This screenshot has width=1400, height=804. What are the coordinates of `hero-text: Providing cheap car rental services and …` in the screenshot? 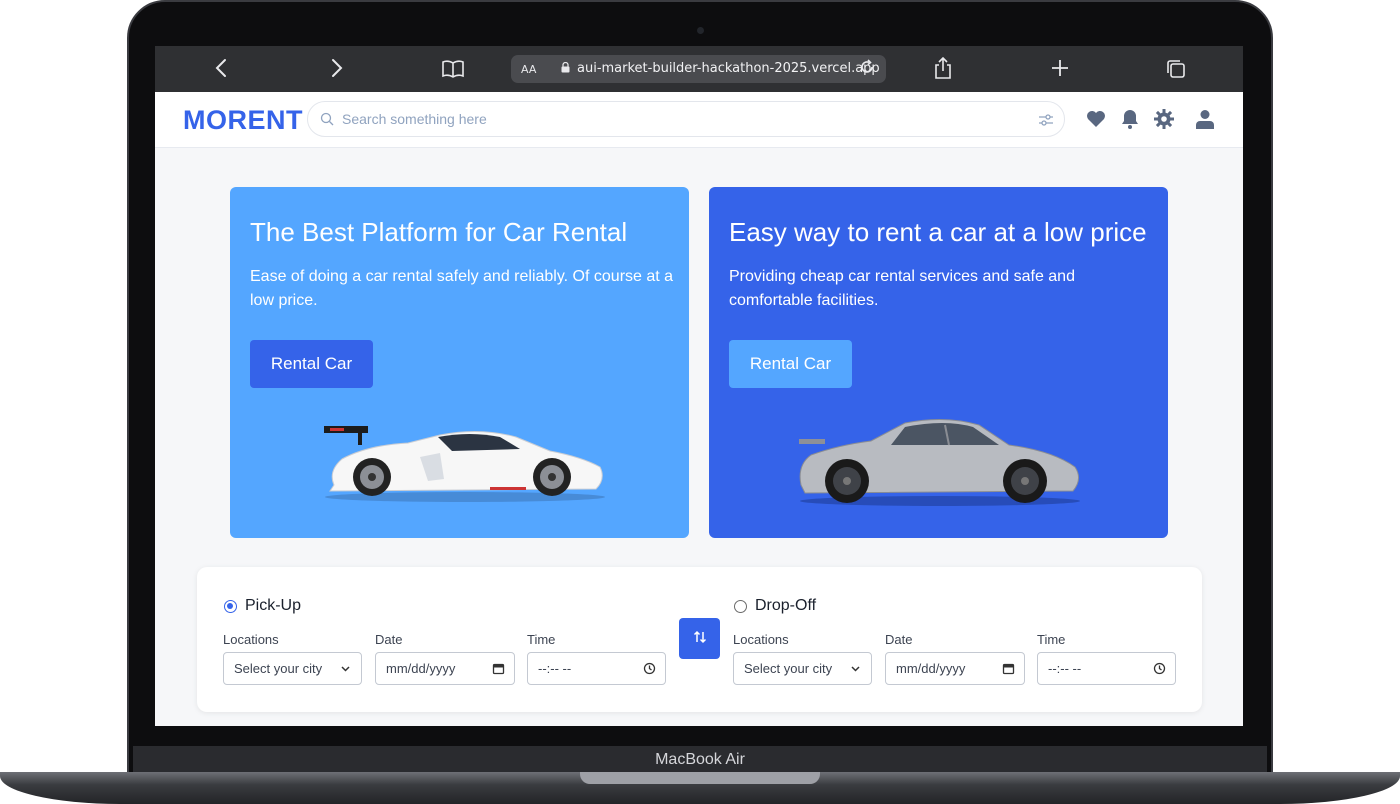 It's located at (902, 288).